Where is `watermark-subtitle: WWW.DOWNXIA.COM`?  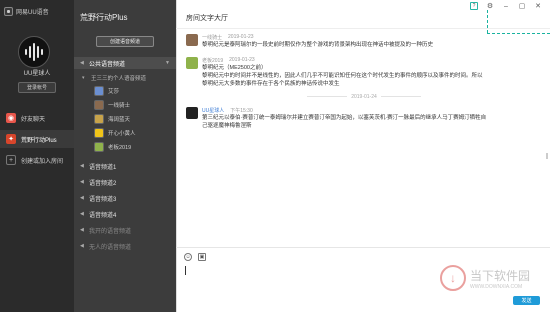
watermark-subtitle: WWW.DOWNXIA.COM is located at coordinates (496, 286).